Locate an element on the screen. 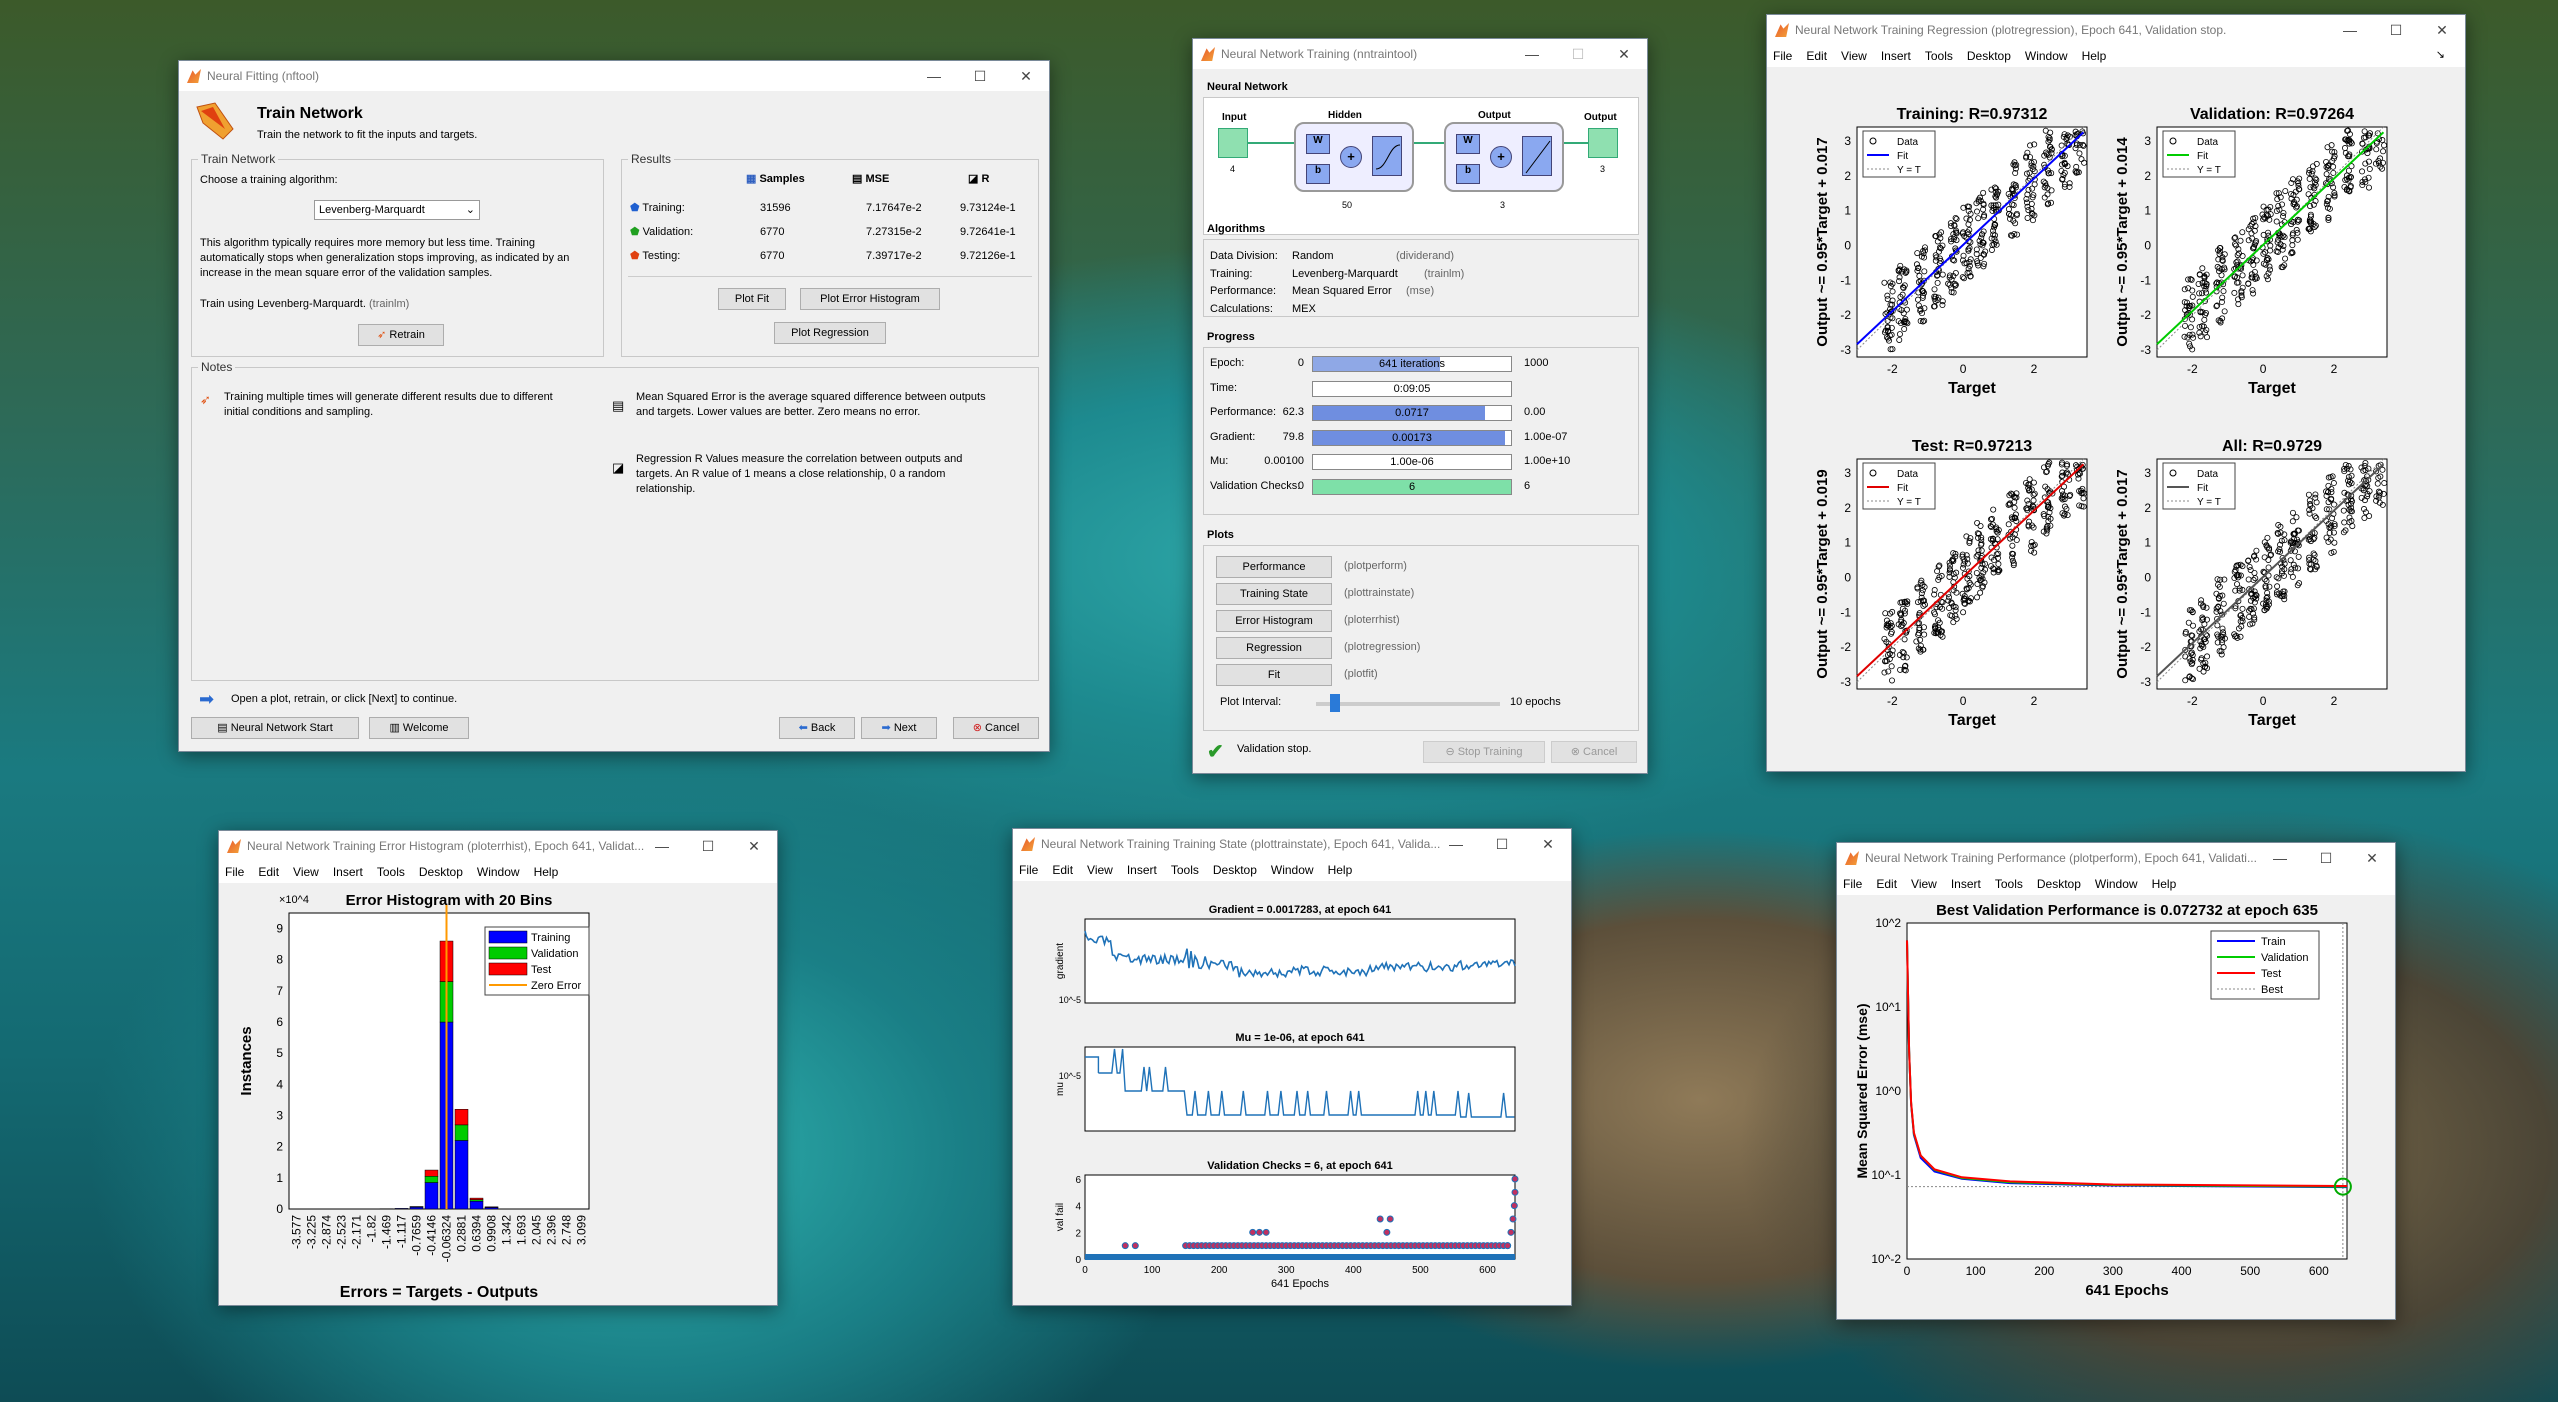 Image resolution: width=2558 pixels, height=1402 pixels. plot-button-performance: Performance is located at coordinates (1274, 567).